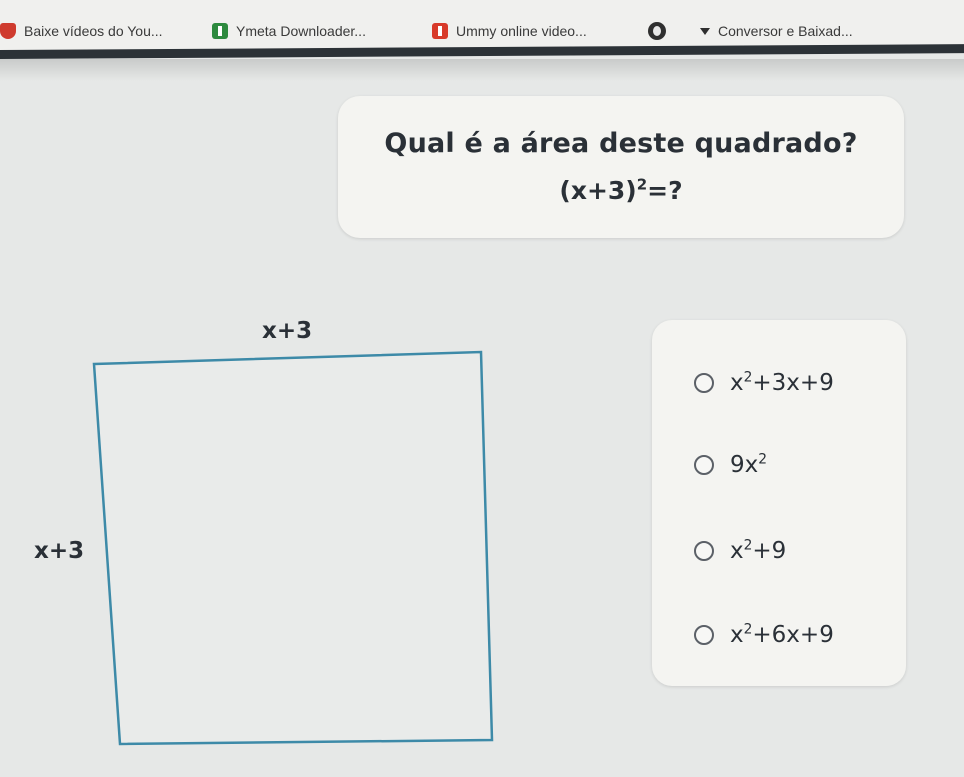 Image resolution: width=964 pixels, height=777 pixels. What do you see at coordinates (769, 551) in the screenshot?
I see `option-term: +9` at bounding box center [769, 551].